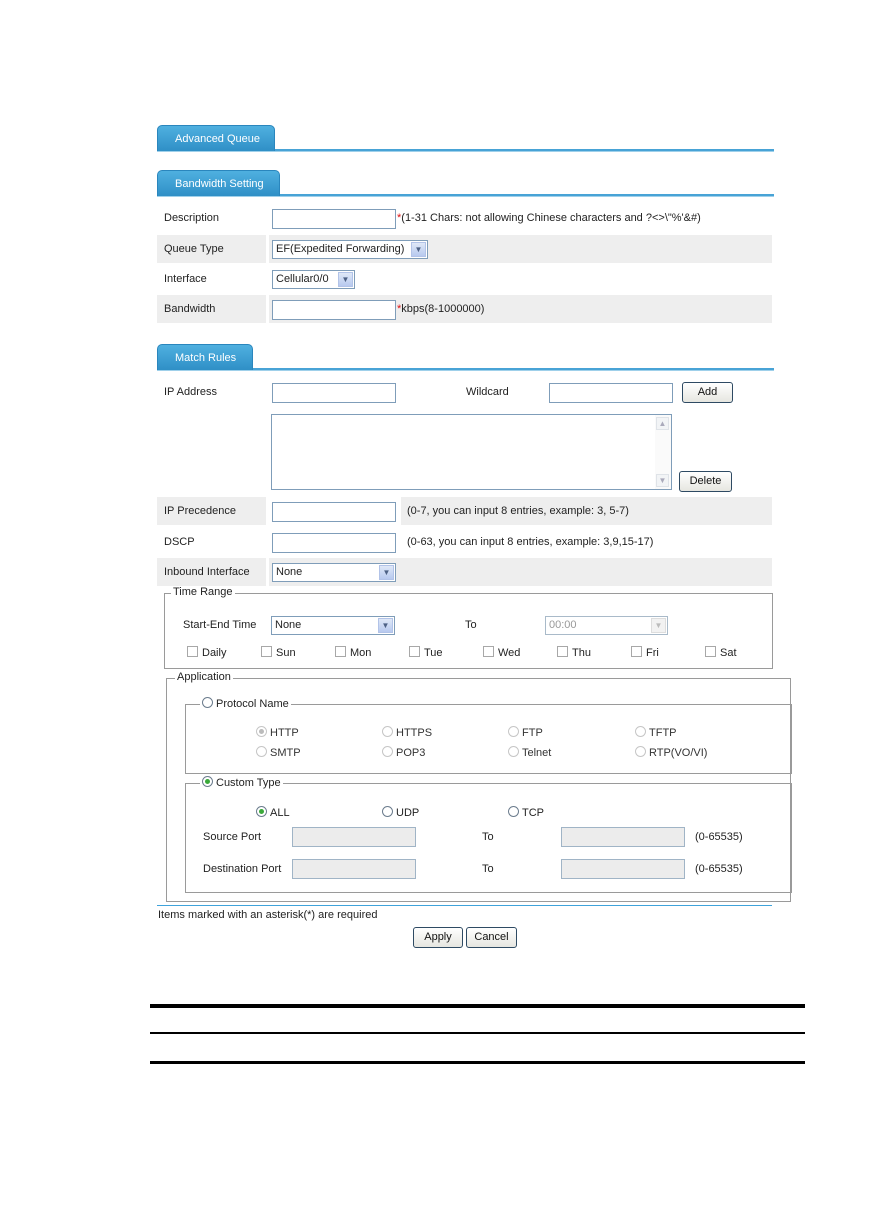 This screenshot has height=1212, width=893. I want to click on protocol-name-radio: Protocol Name, so click(245, 703).